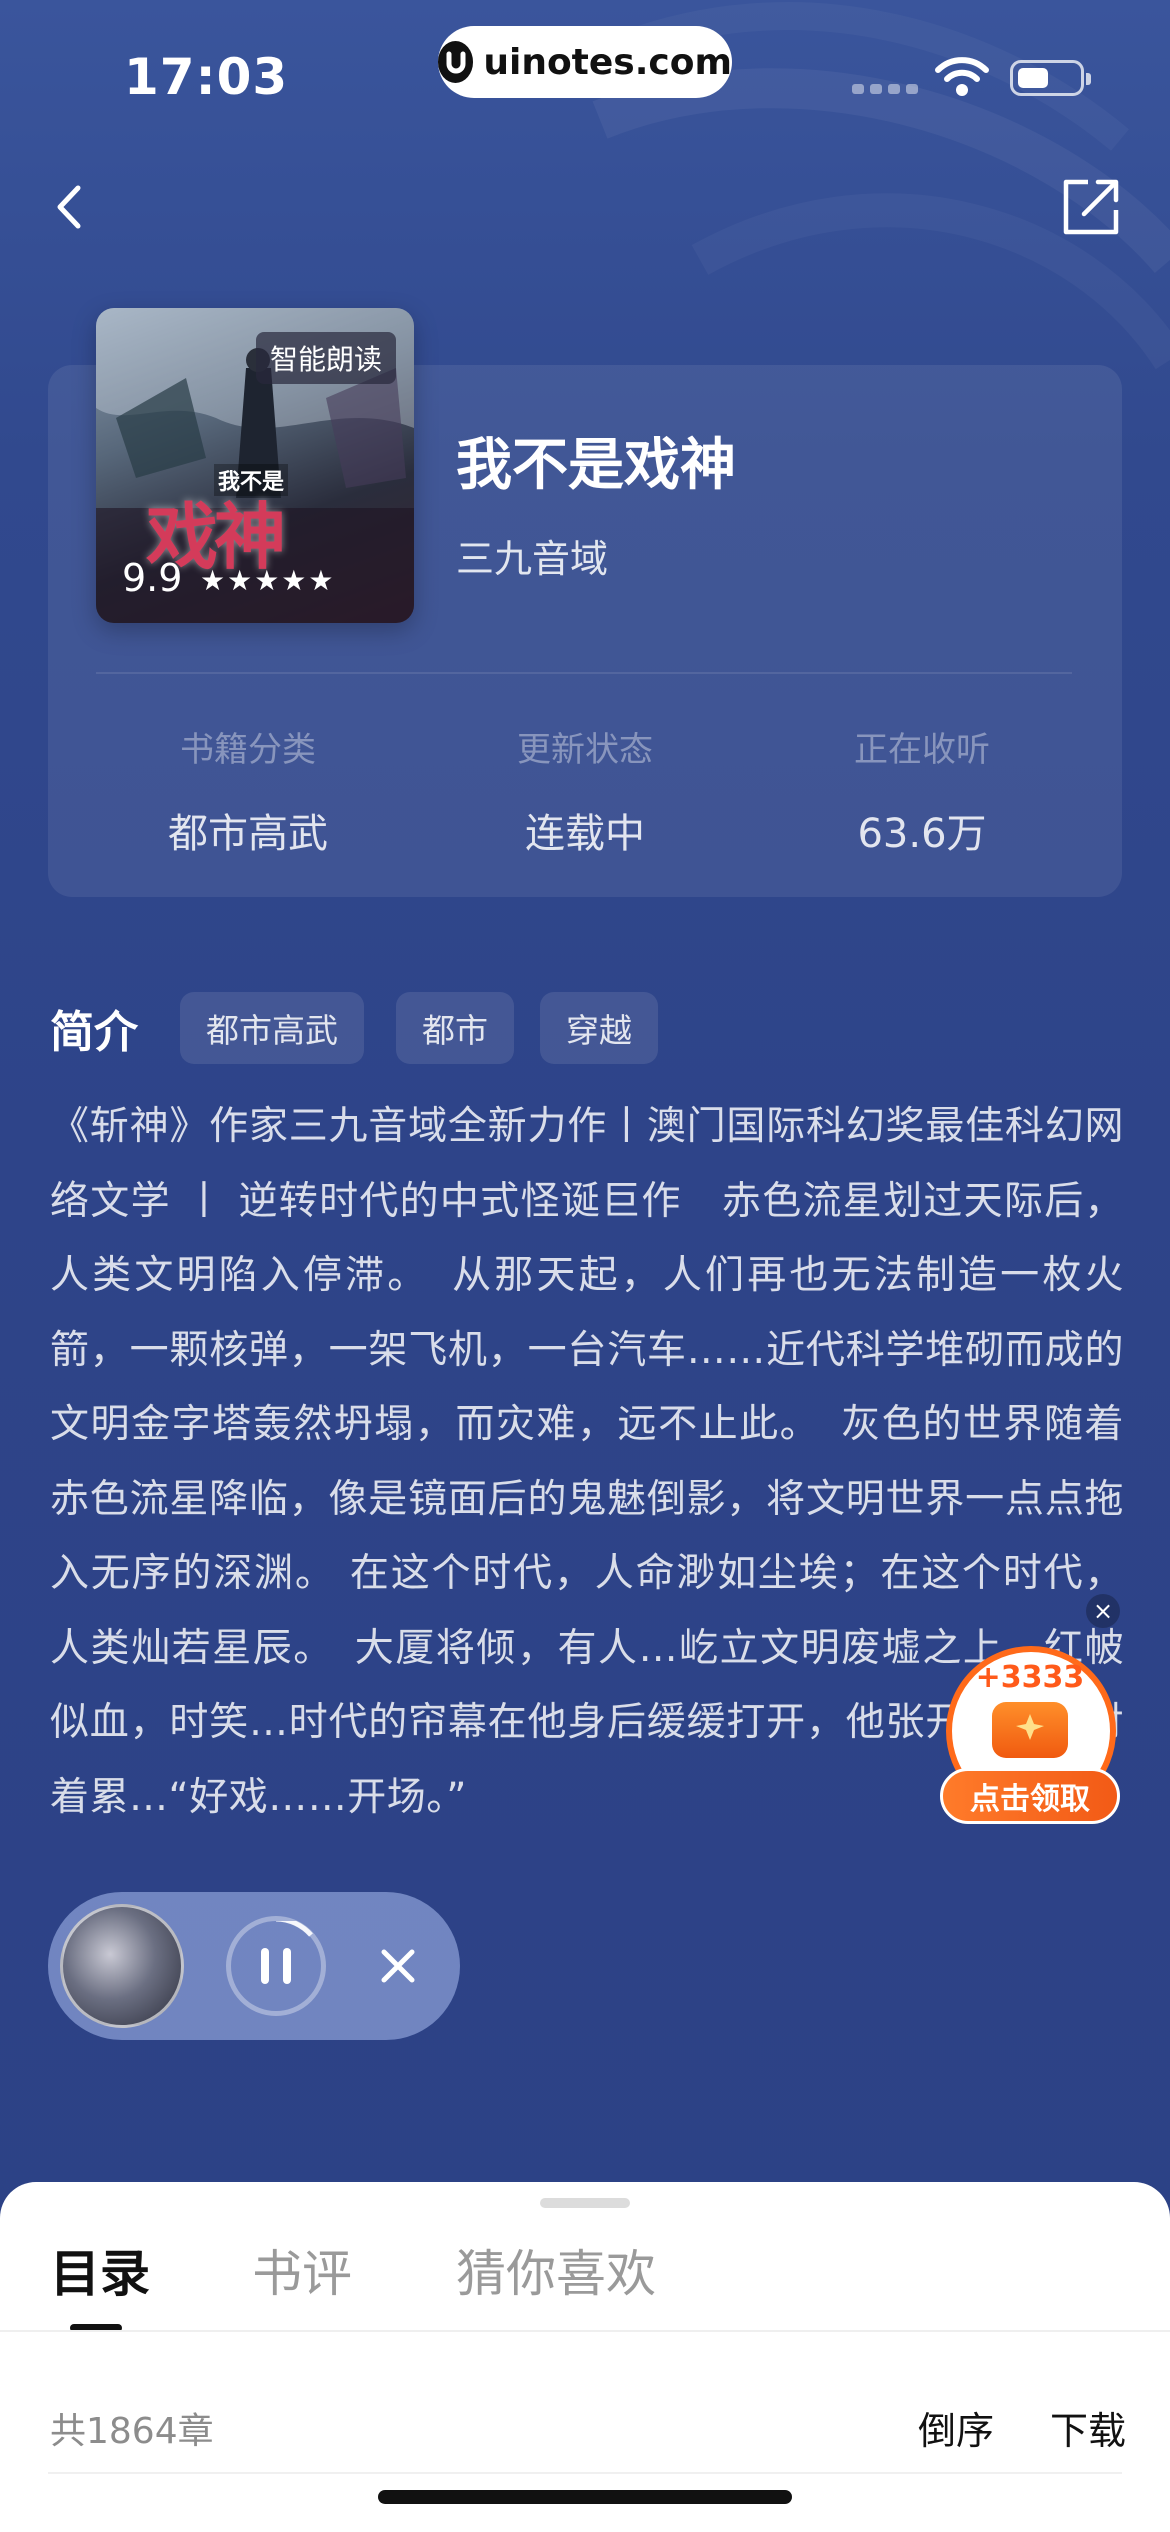 Image resolution: width=1170 pixels, height=2532 pixels. I want to click on url-pill: uinotes.com, so click(585, 62).